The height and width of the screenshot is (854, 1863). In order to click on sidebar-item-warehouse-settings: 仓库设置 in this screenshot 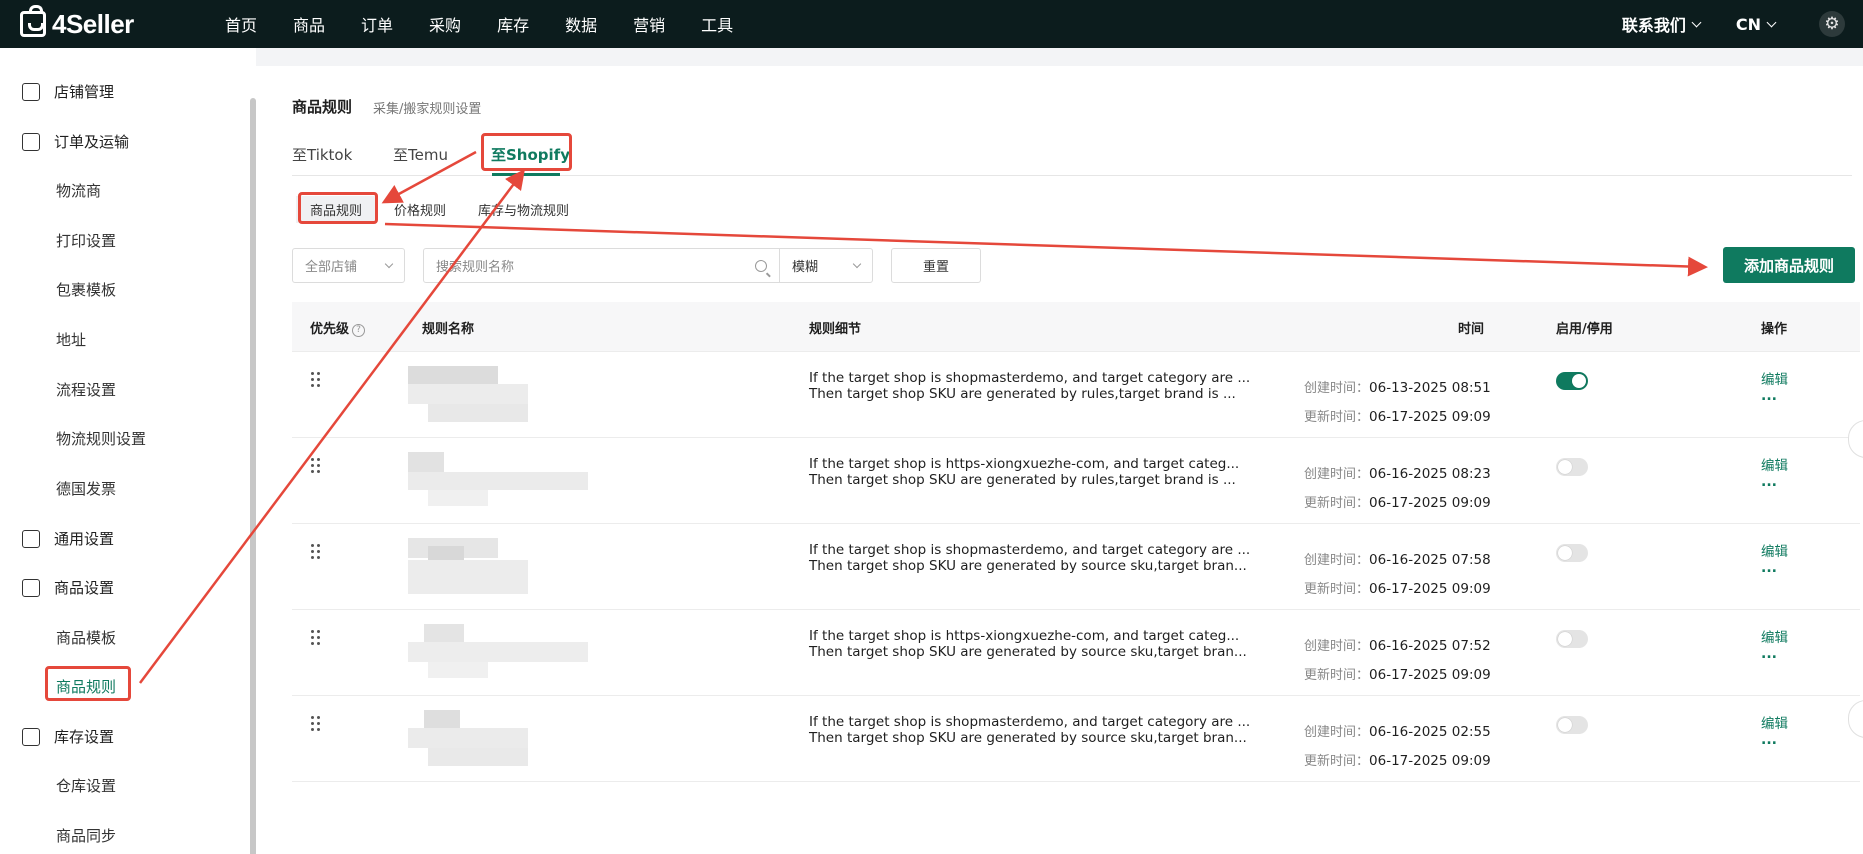, I will do `click(86, 785)`.